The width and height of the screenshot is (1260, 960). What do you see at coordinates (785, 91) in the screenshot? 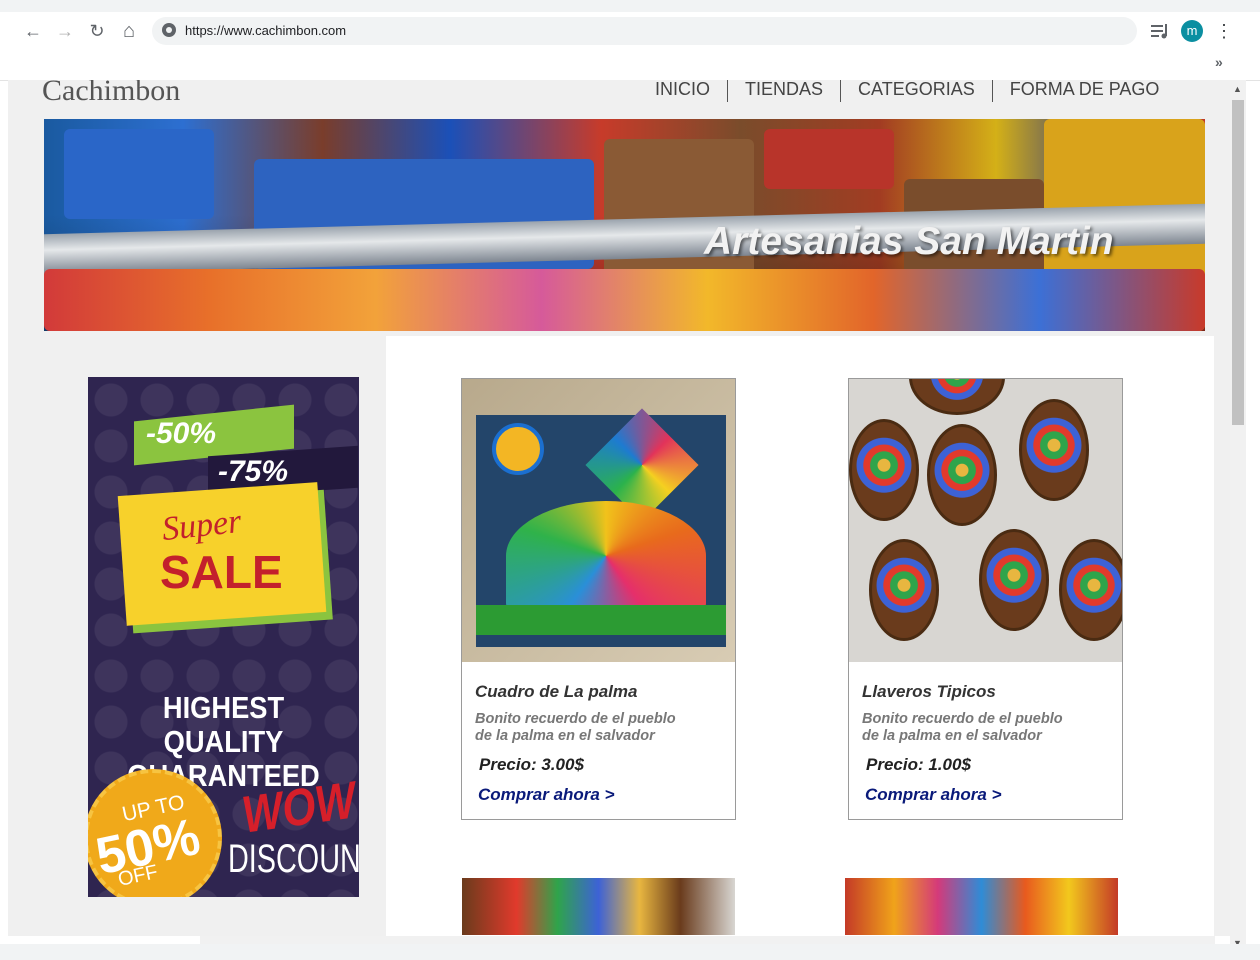
I see `nav-item-tiendas: TIENDAS` at bounding box center [785, 91].